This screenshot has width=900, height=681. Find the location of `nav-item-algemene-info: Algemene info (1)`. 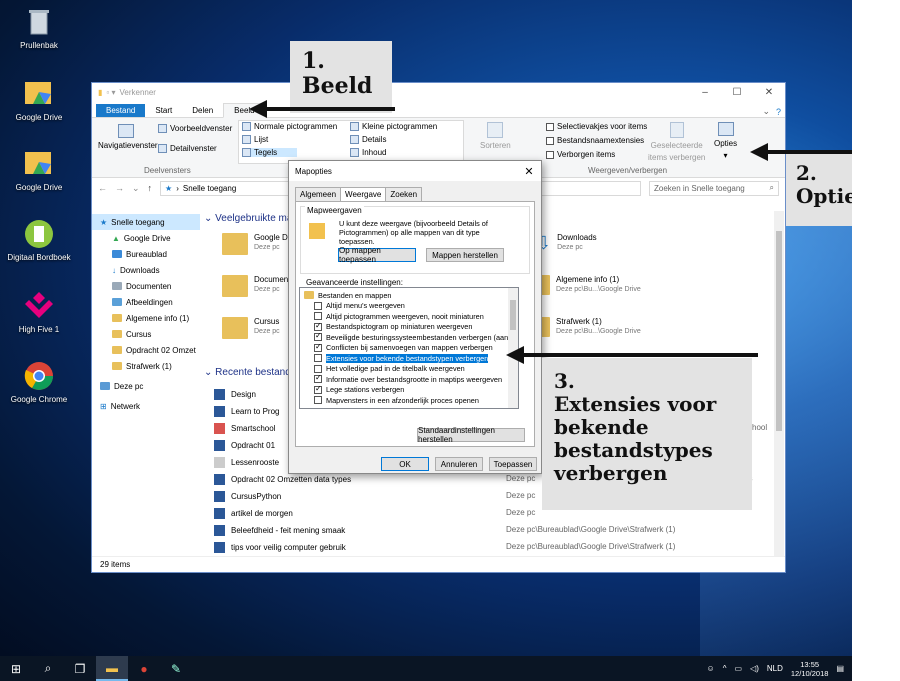

nav-item-algemene-info: Algemene info (1) is located at coordinates (146, 318).